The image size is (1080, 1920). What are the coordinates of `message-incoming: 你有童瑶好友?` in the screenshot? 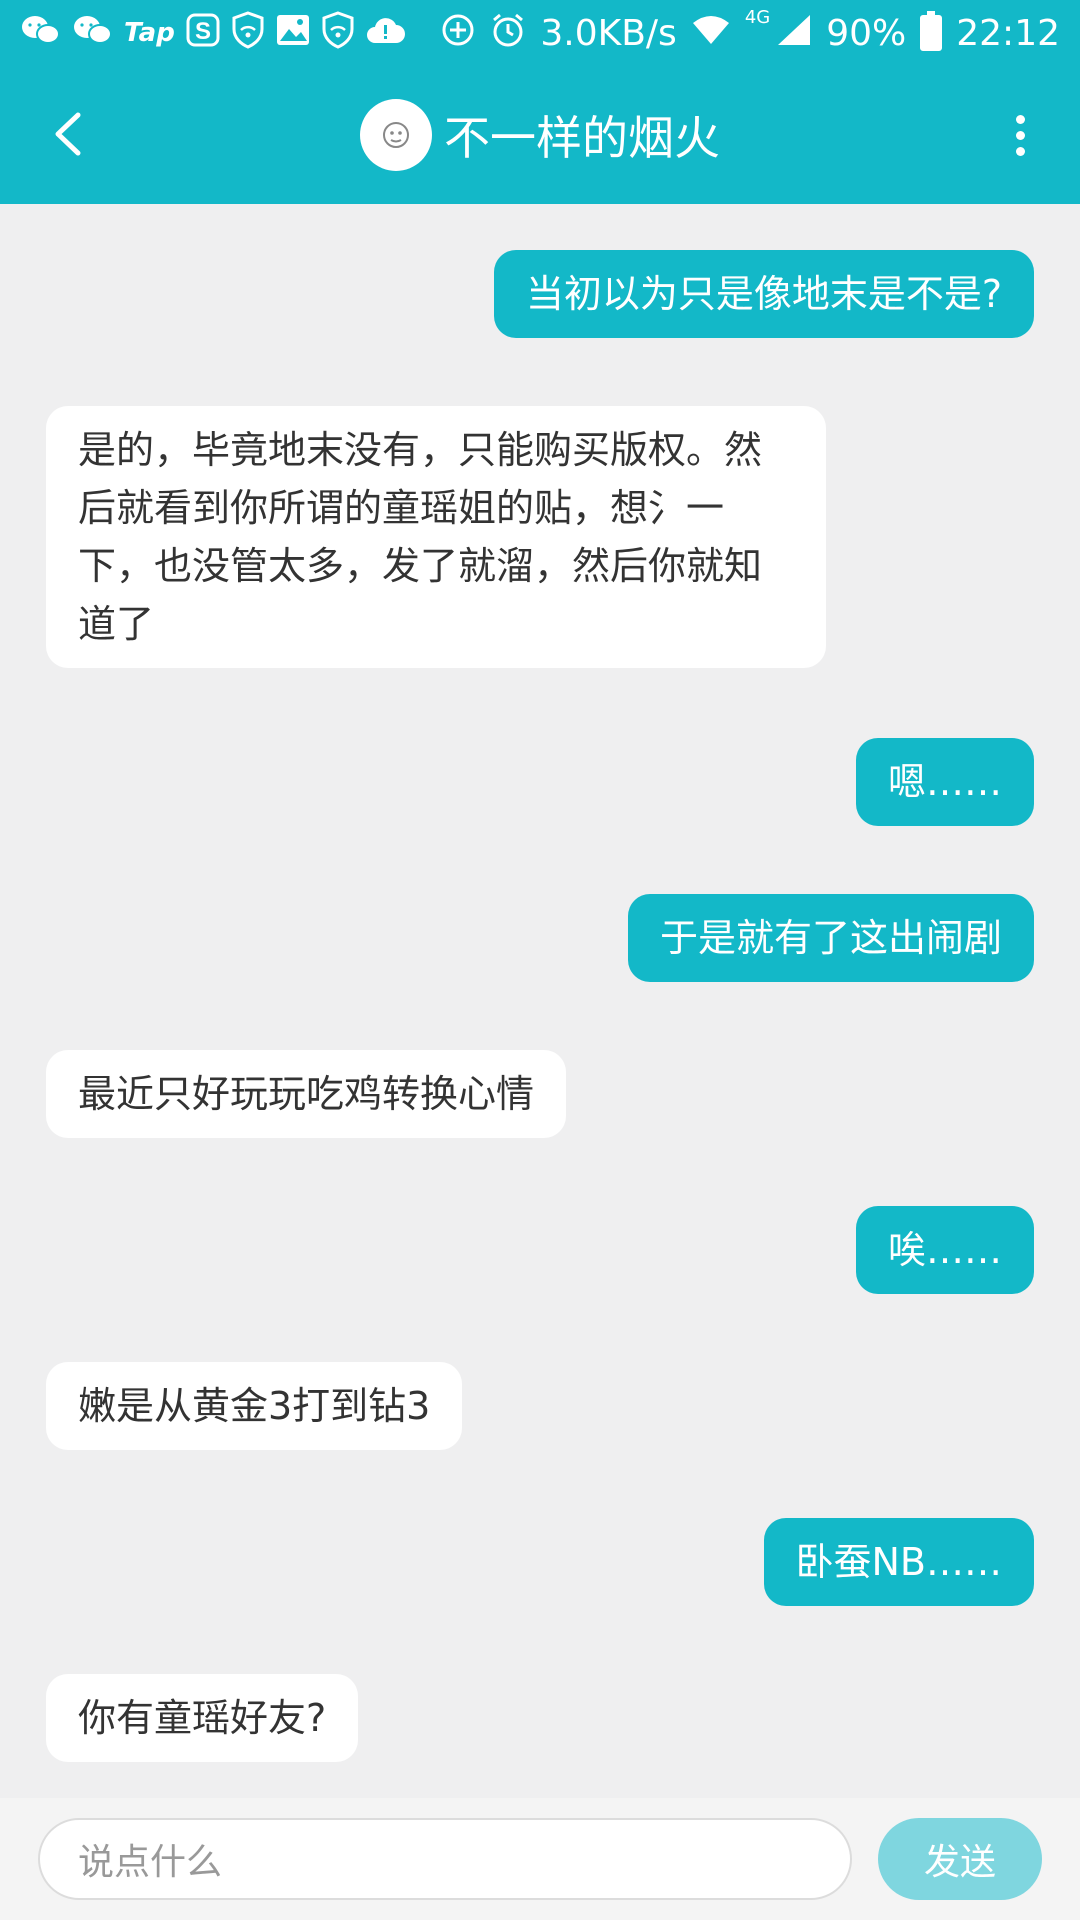 It's located at (202, 1718).